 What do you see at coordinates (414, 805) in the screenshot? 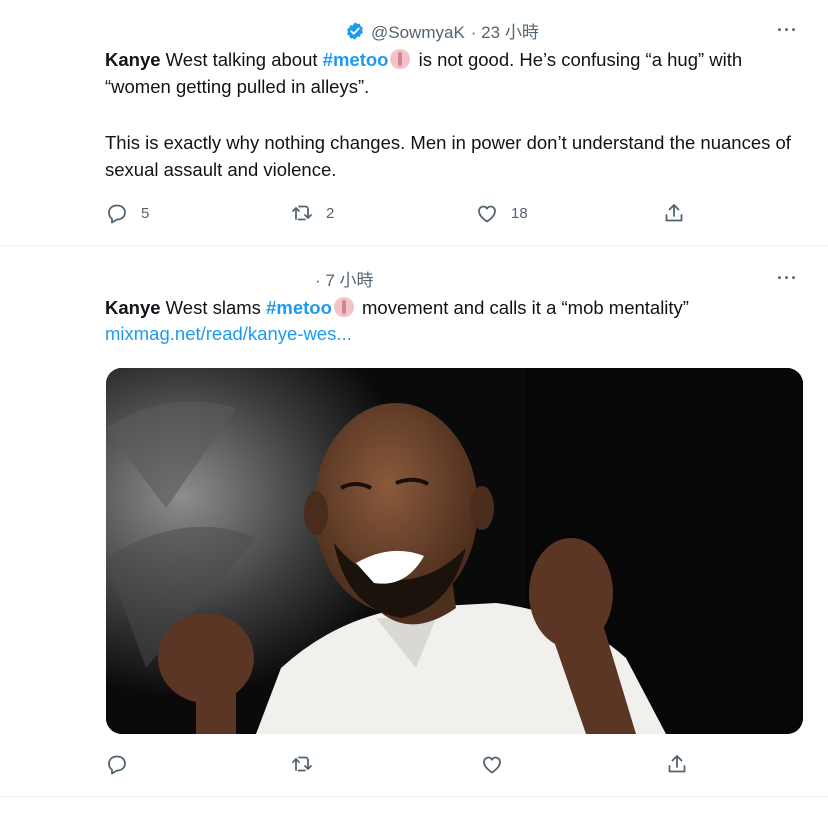
I see `next-tweet-edge` at bounding box center [414, 805].